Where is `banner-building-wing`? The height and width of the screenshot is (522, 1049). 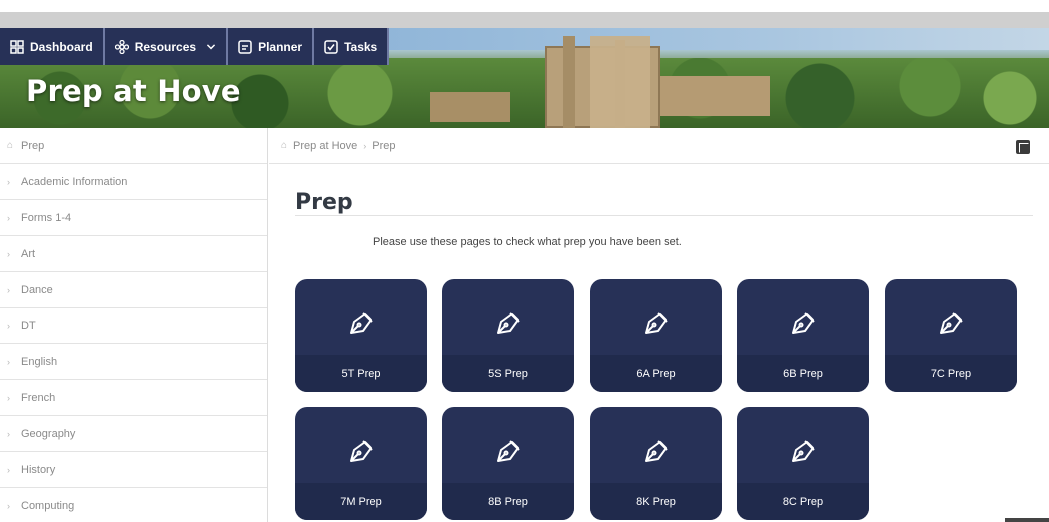
banner-building-wing is located at coordinates (715, 96).